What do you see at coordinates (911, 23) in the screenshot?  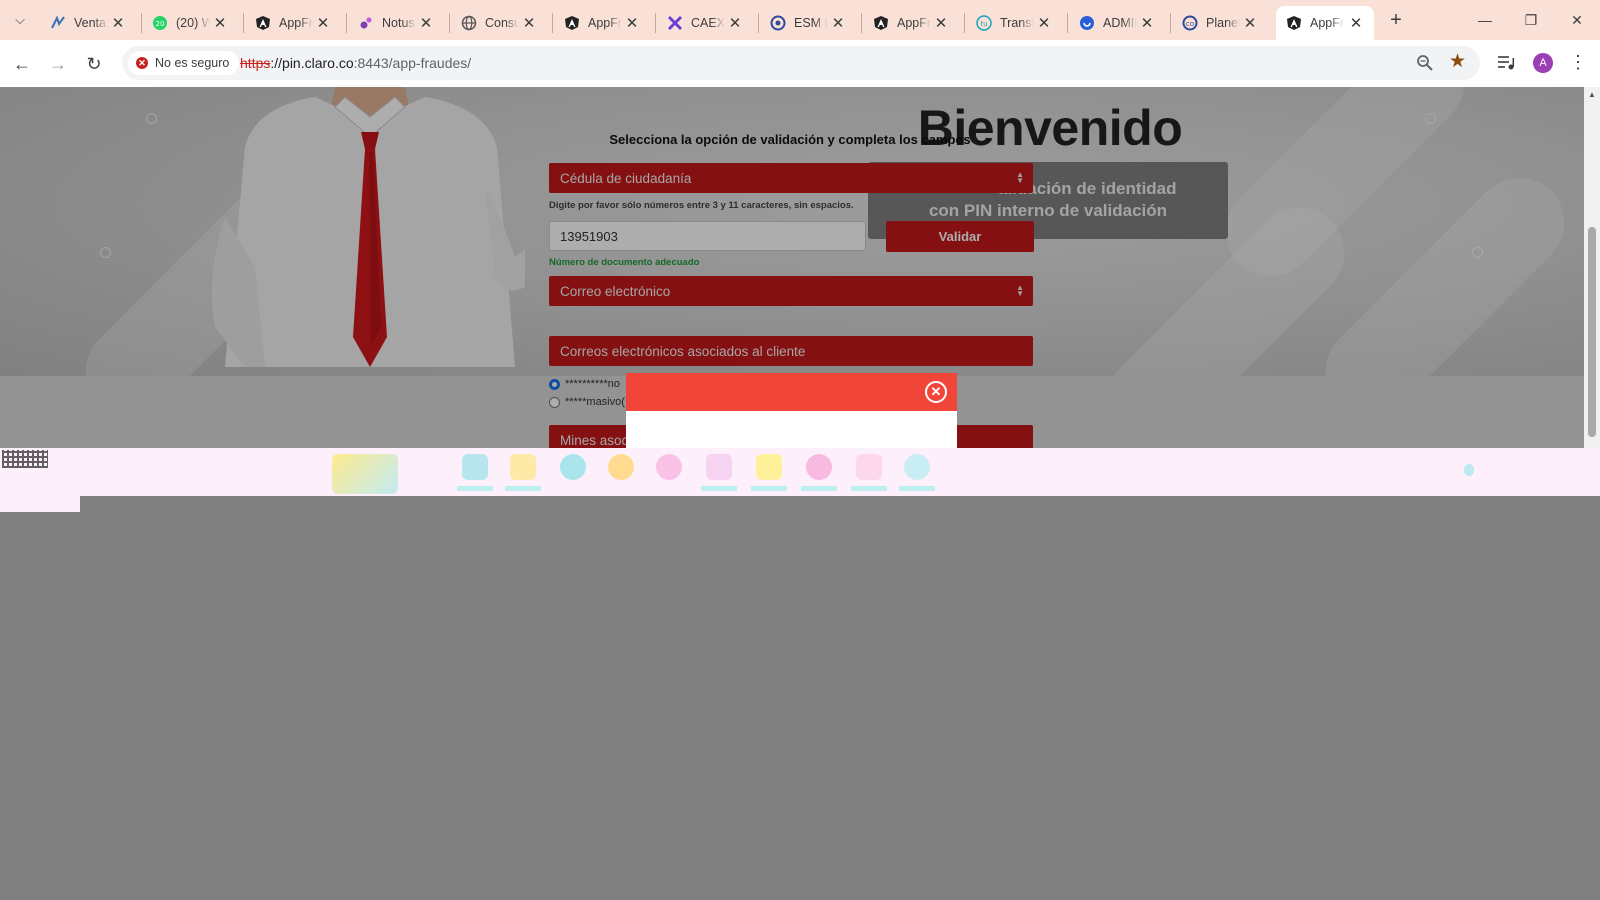 I see `tab-appfraudes-3: AppFraudes ✕` at bounding box center [911, 23].